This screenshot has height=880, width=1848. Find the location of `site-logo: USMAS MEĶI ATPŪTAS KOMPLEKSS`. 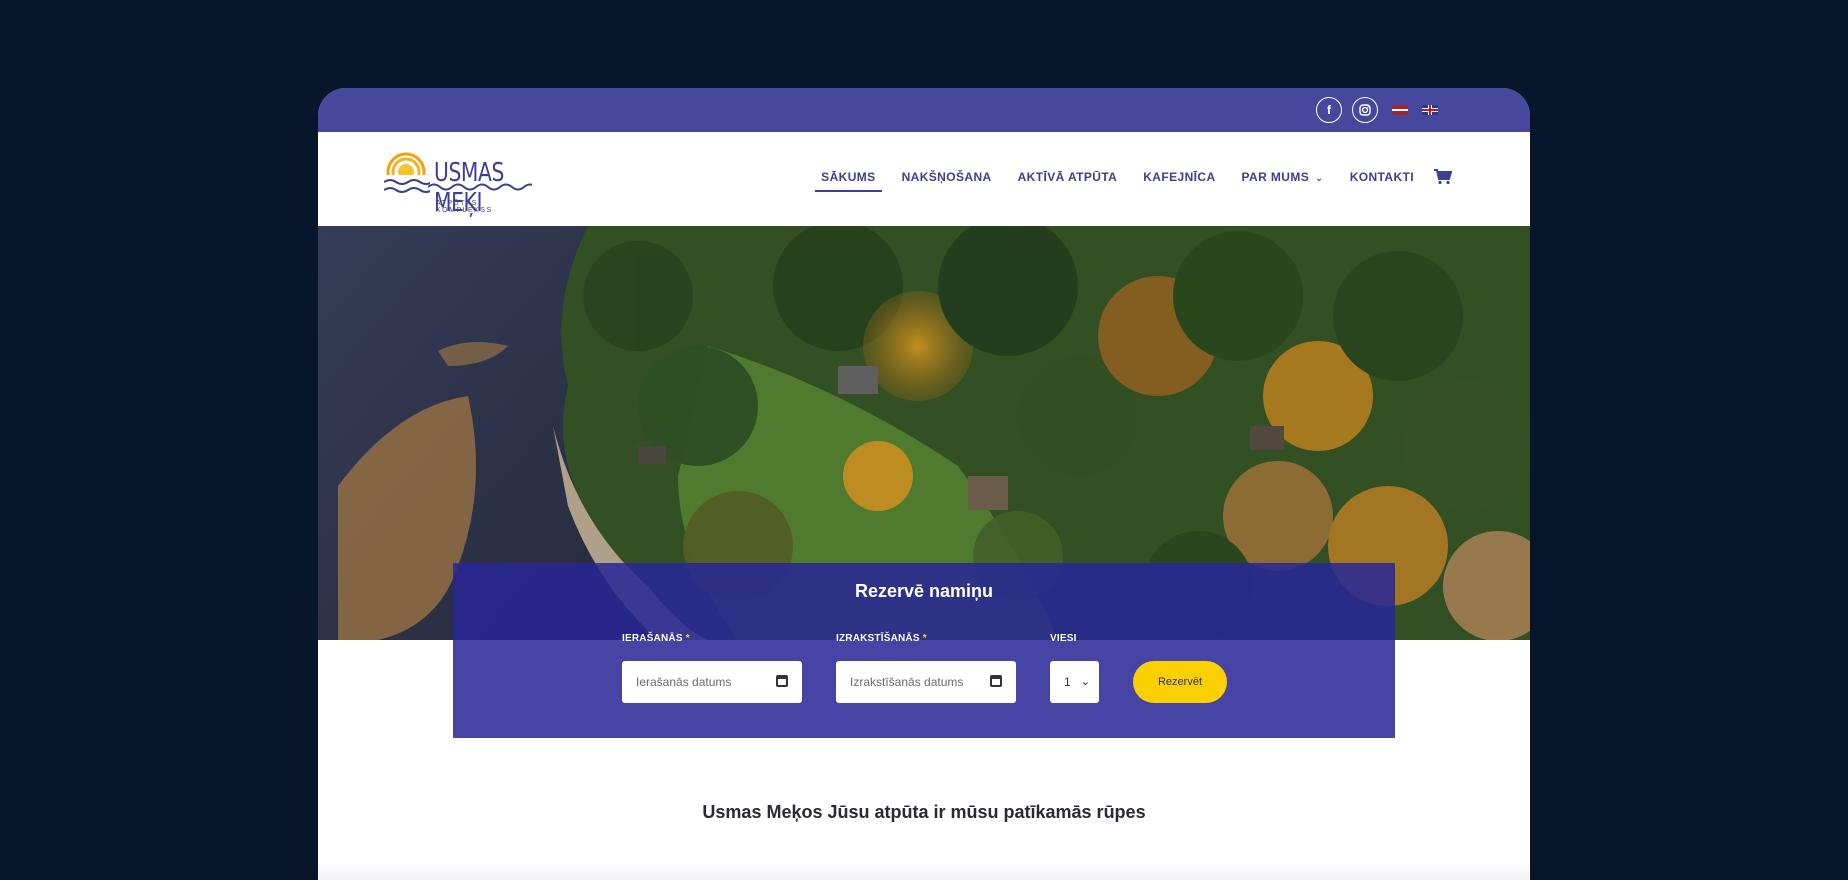

site-logo: USMAS MEĶI ATPŪTAS KOMPLEKSS is located at coordinates (459, 184).